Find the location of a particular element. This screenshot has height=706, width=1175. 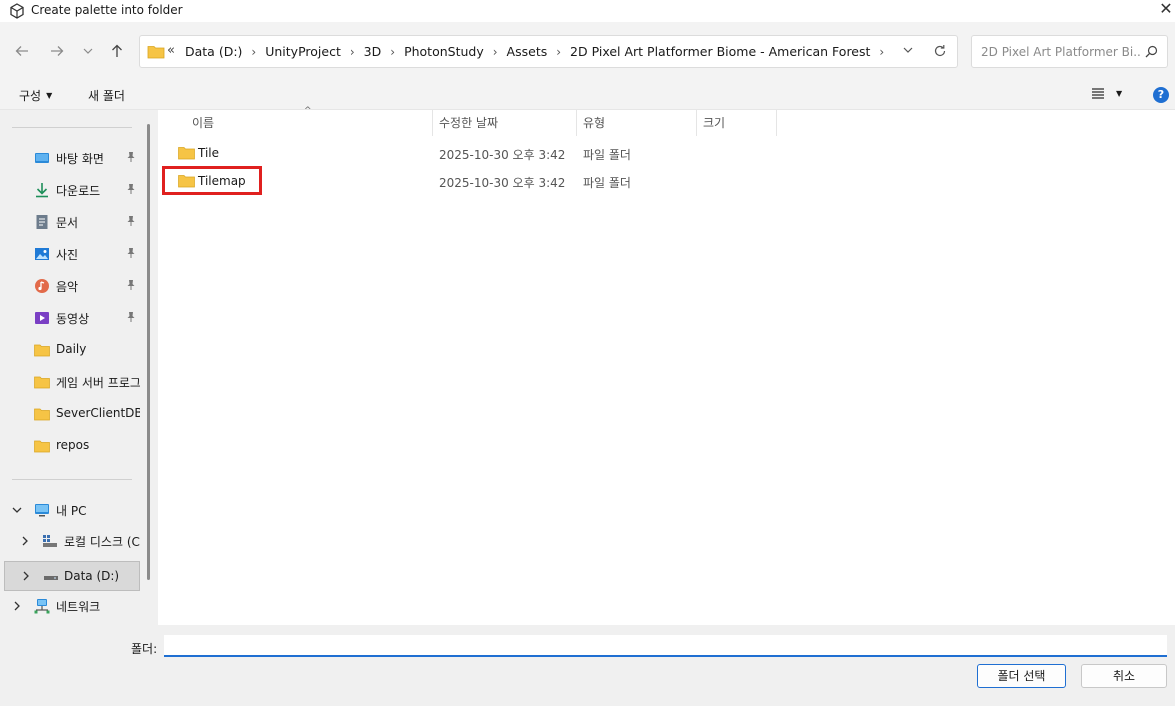

organize-label: 구성 is located at coordinates (30, 96).